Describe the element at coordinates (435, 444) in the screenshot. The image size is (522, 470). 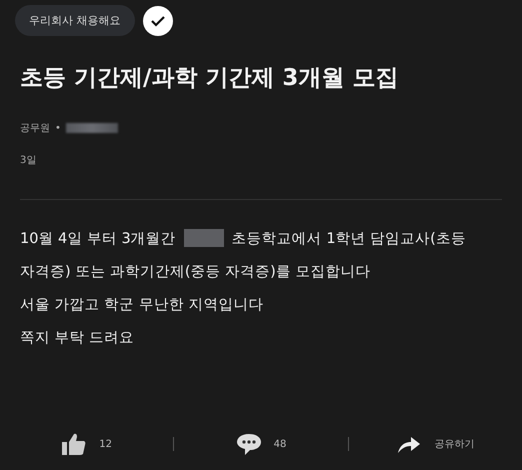
I see `share-button: 공유하기` at that location.